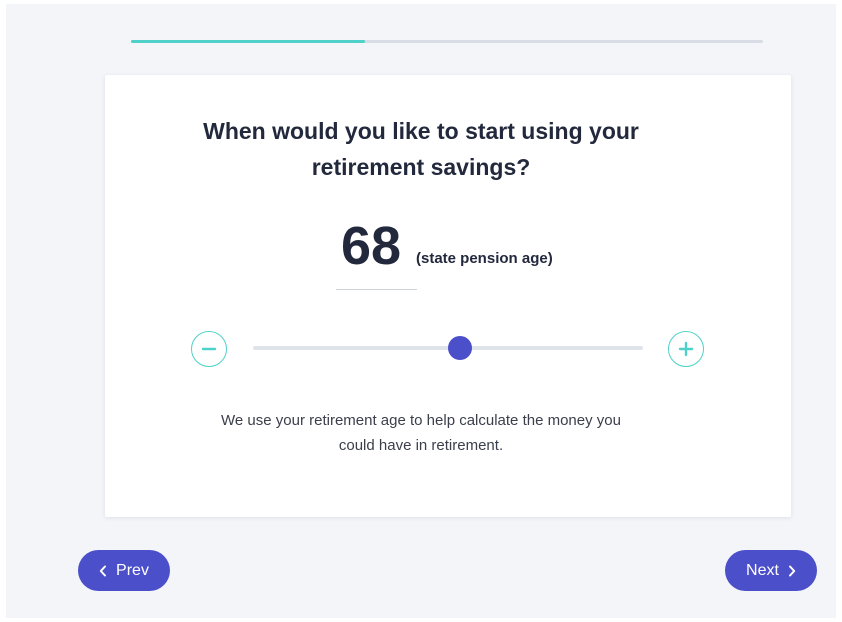  I want to click on question-title-line-2: retirement savings?, so click(421, 167).